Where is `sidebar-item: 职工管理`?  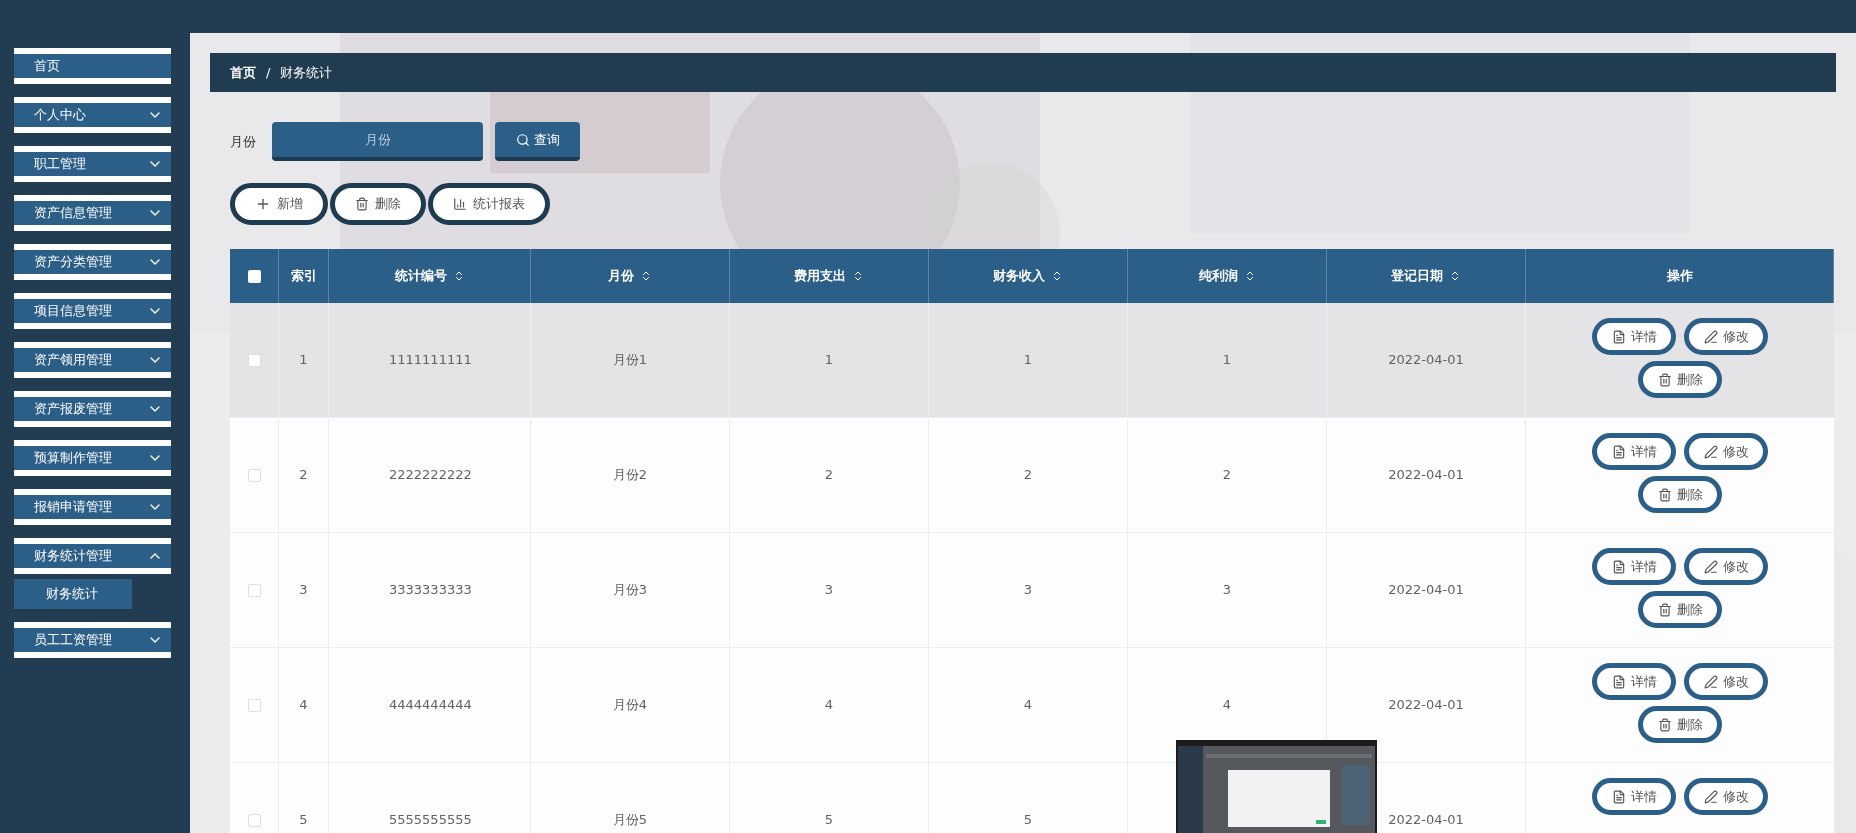 sidebar-item: 职工管理 is located at coordinates (92, 164).